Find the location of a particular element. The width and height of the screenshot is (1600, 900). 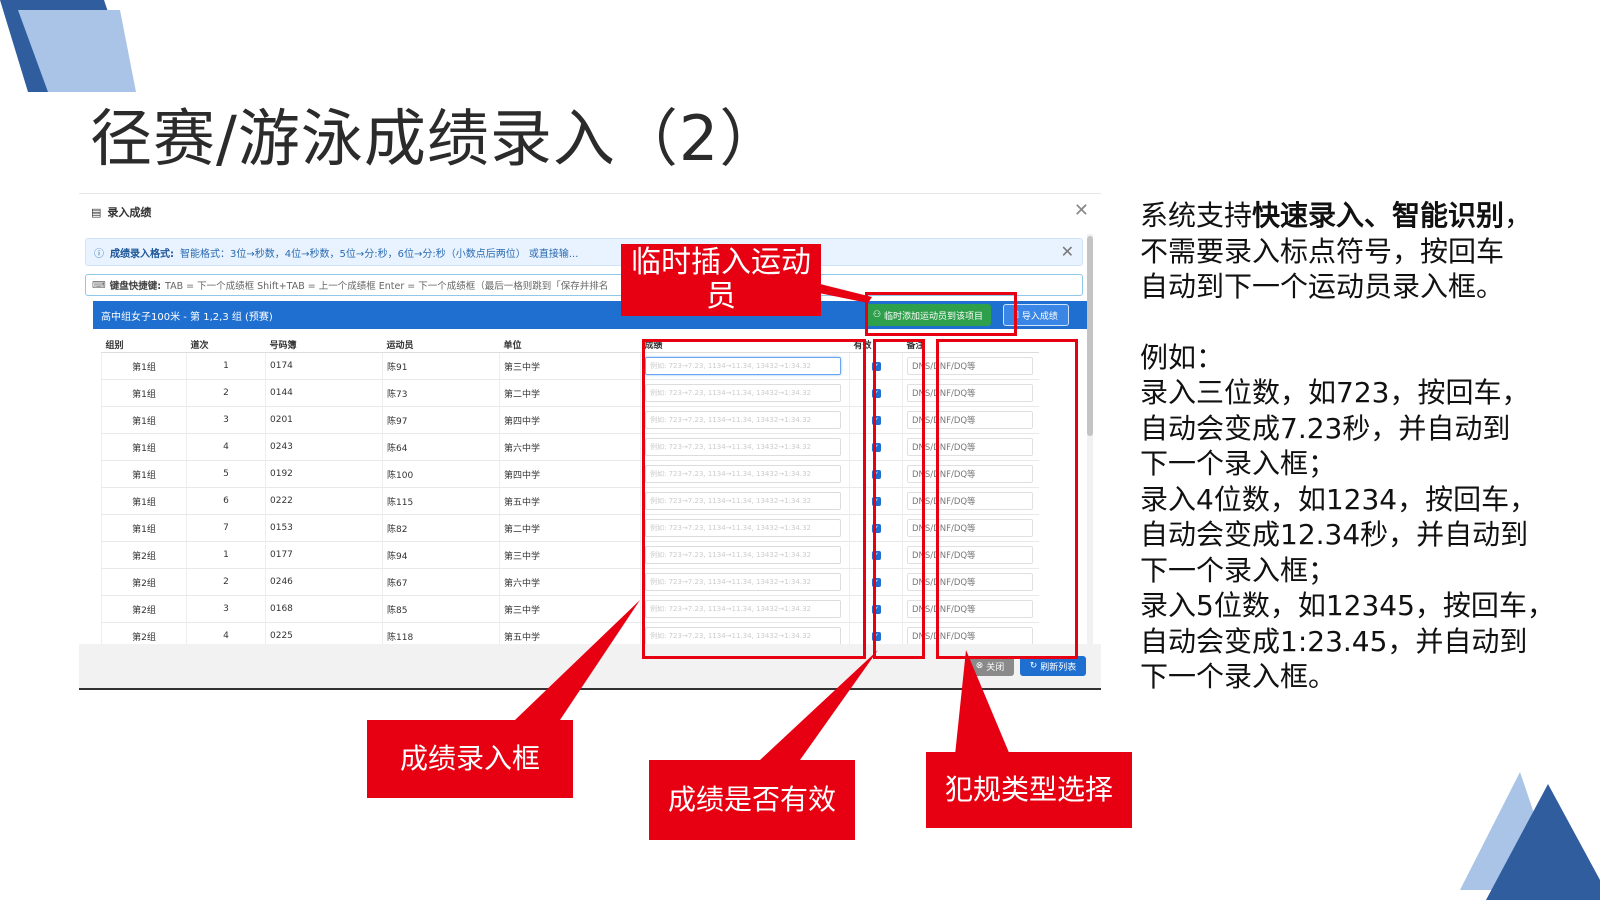

desc-line: 例如： is located at coordinates (1182, 357).